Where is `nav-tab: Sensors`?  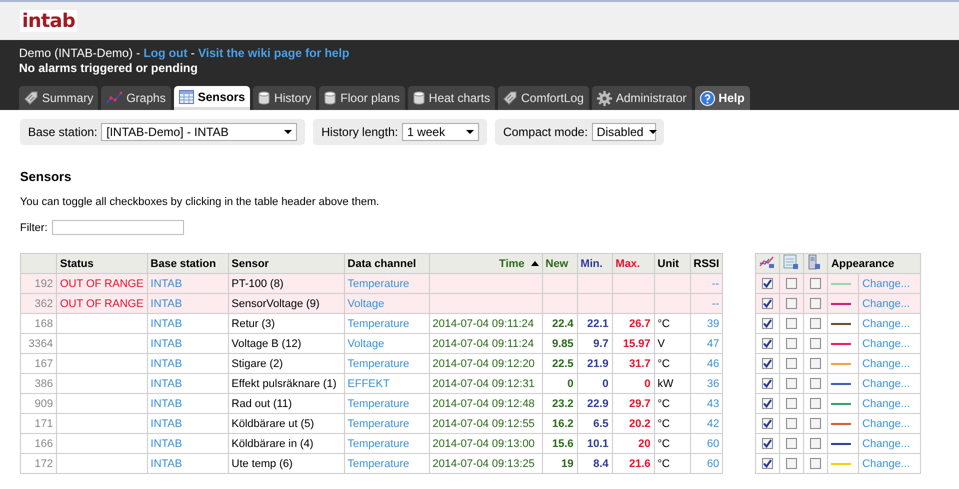 nav-tab: Sensors is located at coordinates (212, 98).